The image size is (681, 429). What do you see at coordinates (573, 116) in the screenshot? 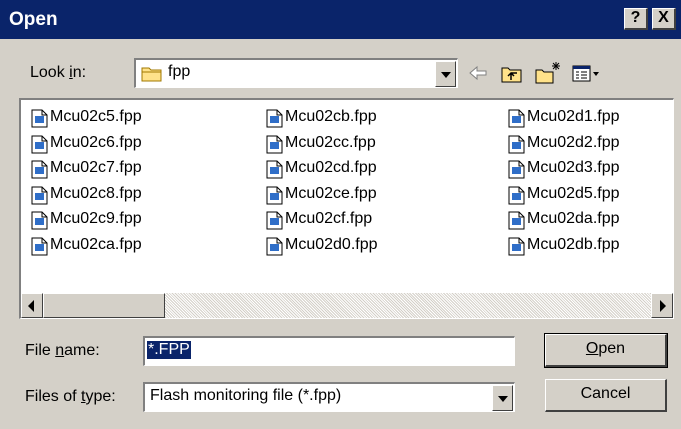
I see `file-name: Mcu02d1.fpp` at bounding box center [573, 116].